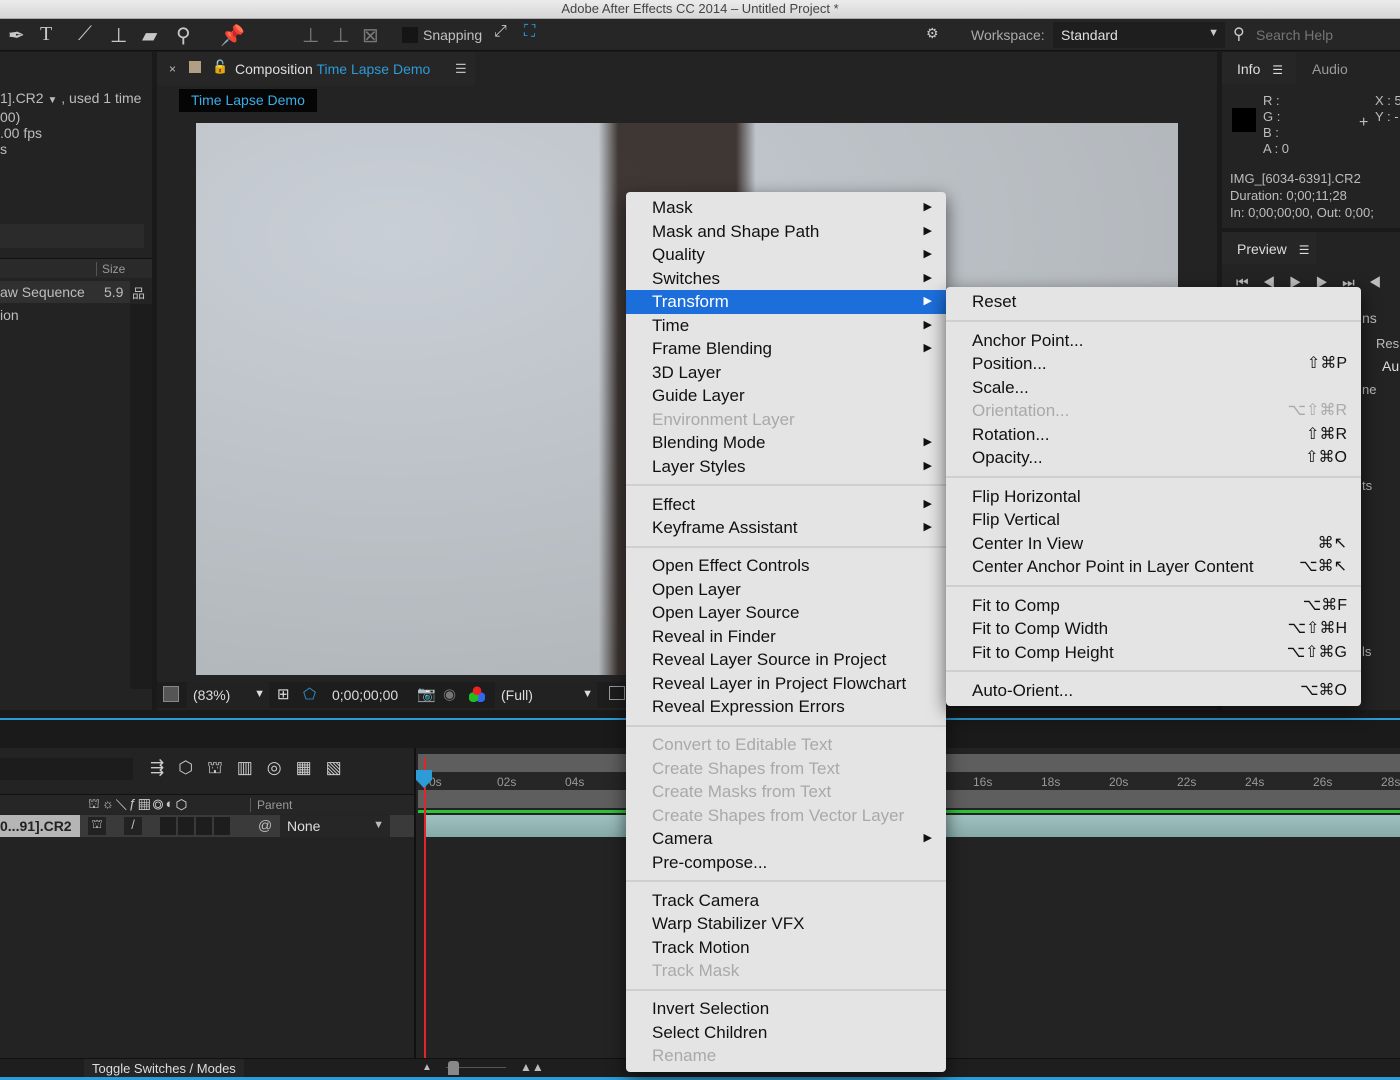  Describe the element at coordinates (786, 467) in the screenshot. I see `menu-item-layer-styles: Layer Styles ▶` at that location.